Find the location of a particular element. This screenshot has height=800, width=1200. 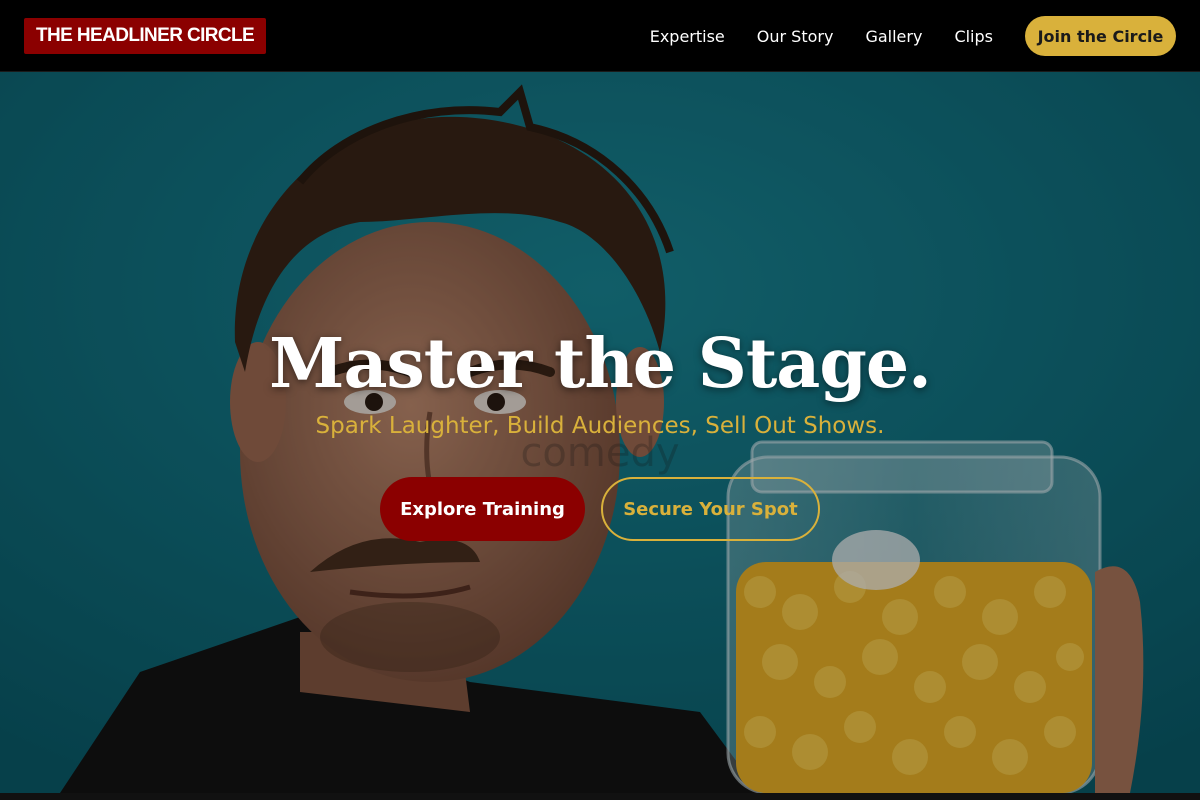

nav-link-clips: Clips is located at coordinates (973, 36).